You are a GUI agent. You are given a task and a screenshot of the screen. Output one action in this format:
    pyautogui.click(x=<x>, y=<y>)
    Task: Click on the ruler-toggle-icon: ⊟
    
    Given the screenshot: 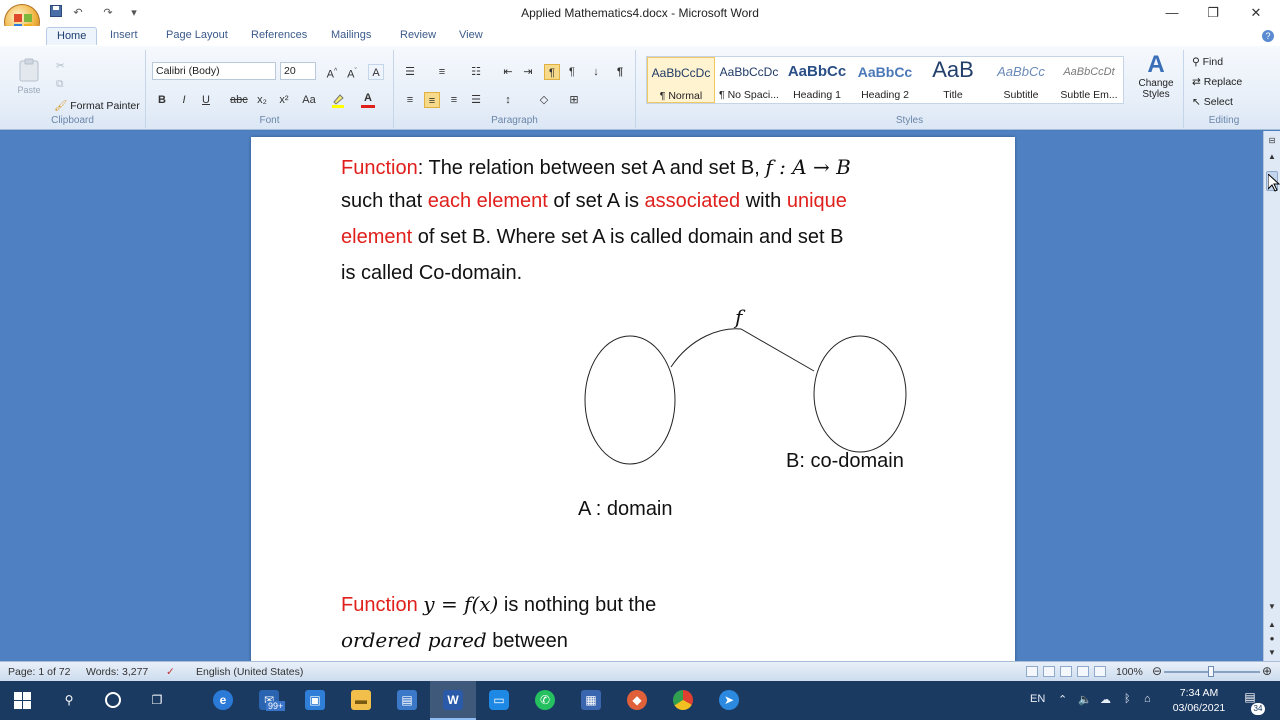 What is the action you would take?
    pyautogui.click(x=1272, y=141)
    